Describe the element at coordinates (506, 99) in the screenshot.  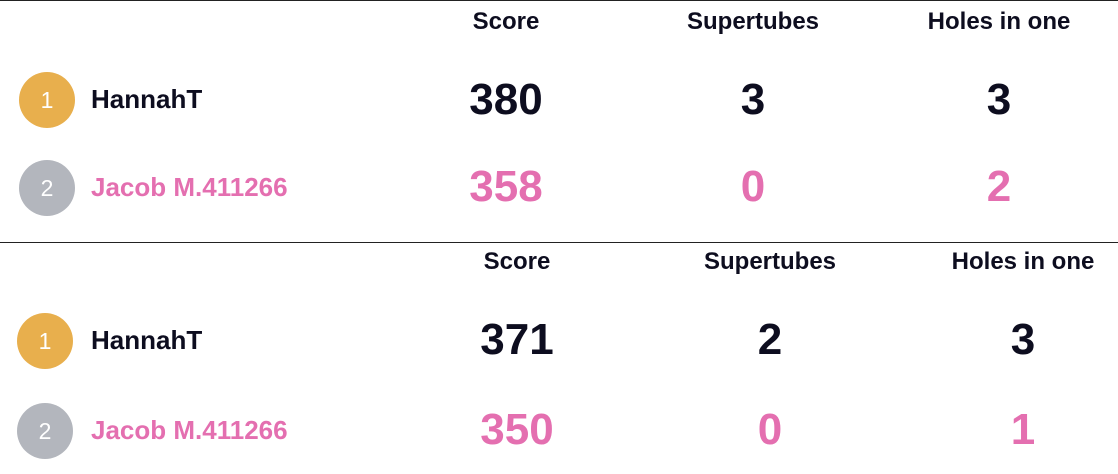
I see `score-value: 380` at that location.